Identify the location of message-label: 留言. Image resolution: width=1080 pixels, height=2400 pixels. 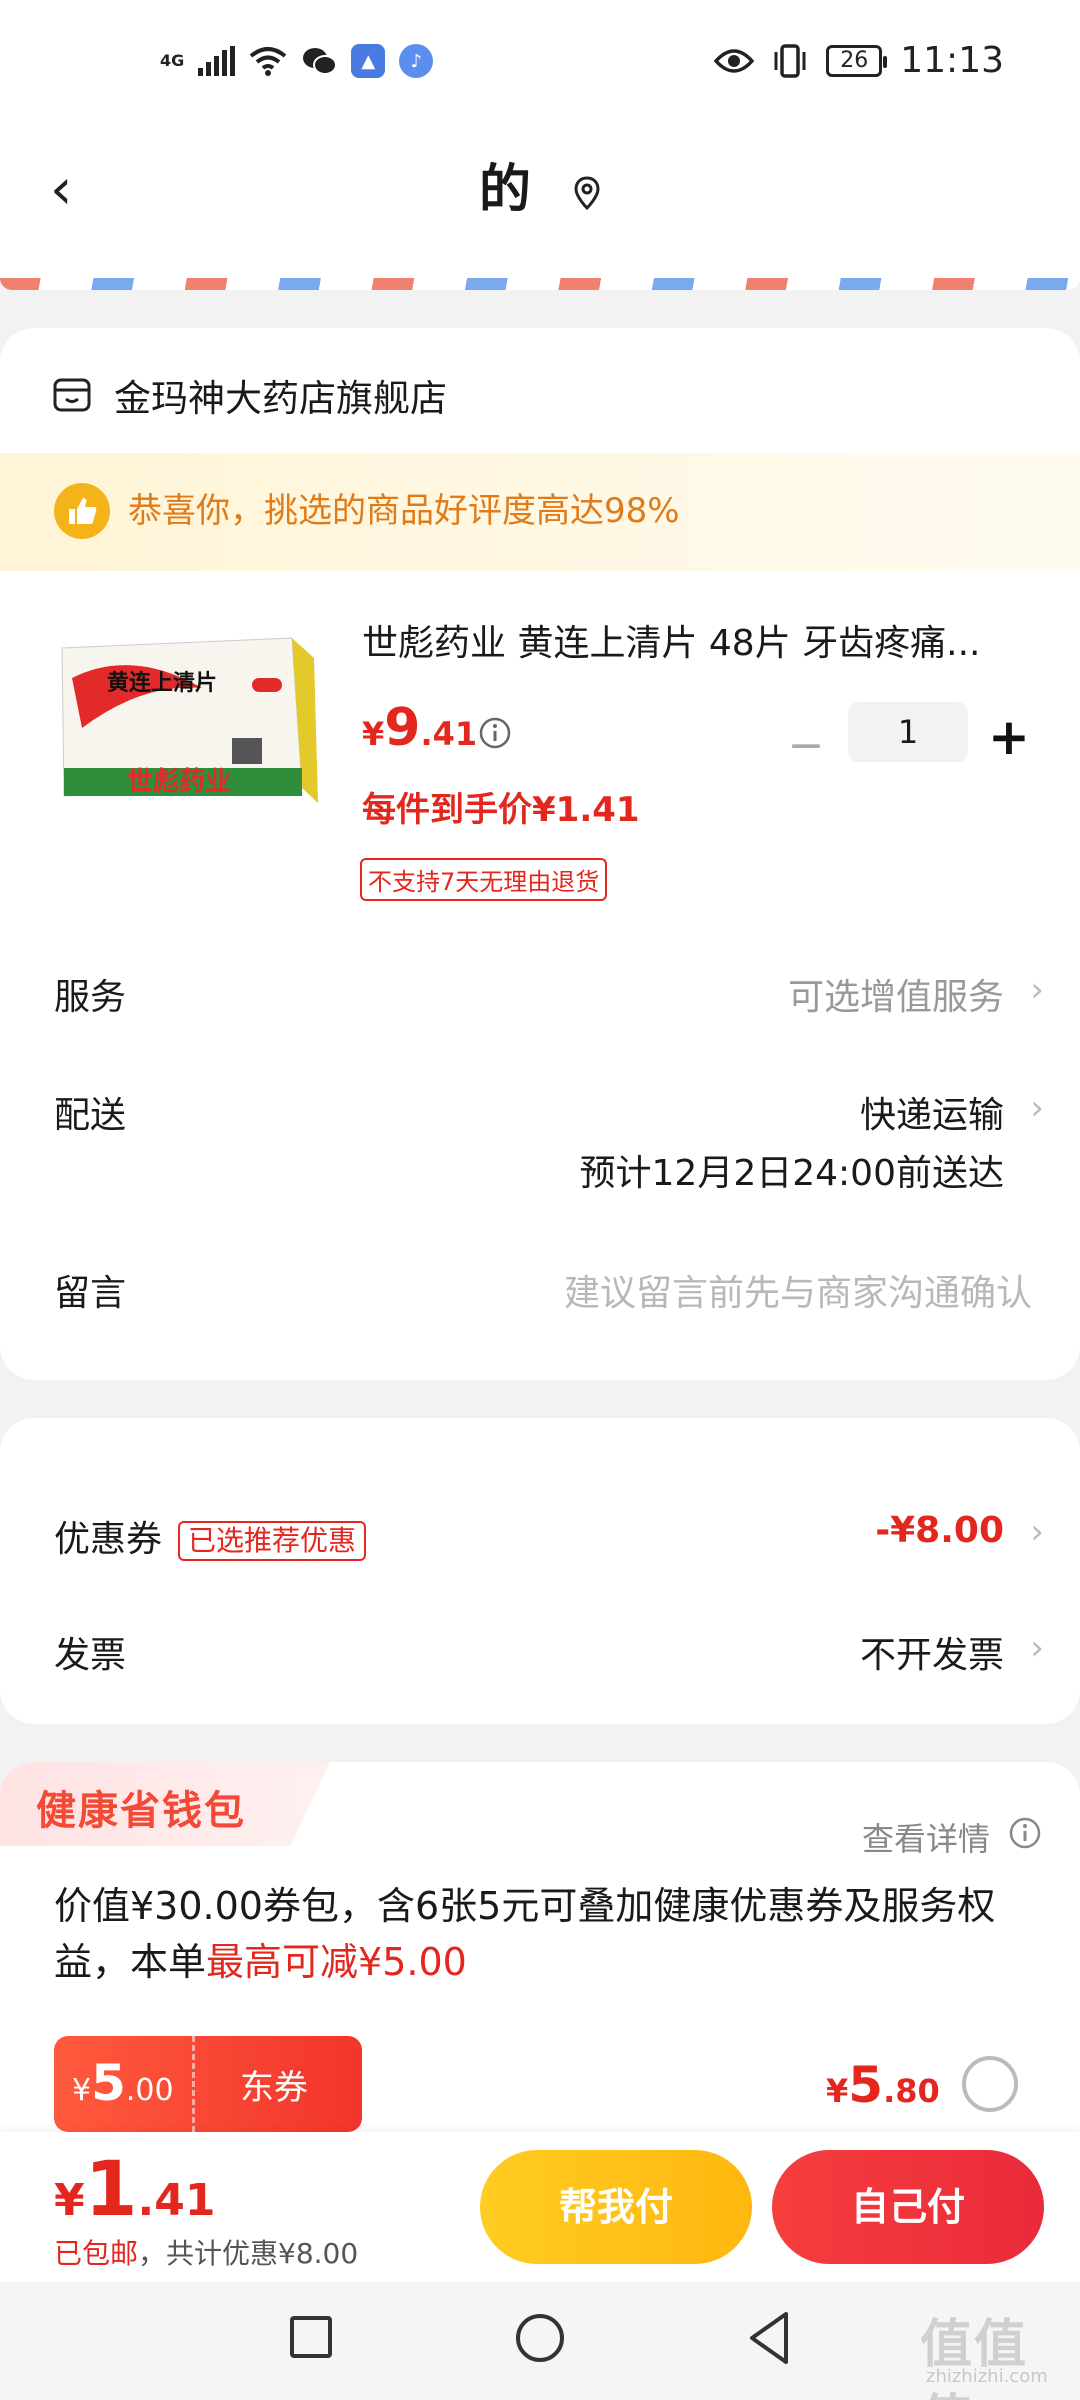
(90, 1293).